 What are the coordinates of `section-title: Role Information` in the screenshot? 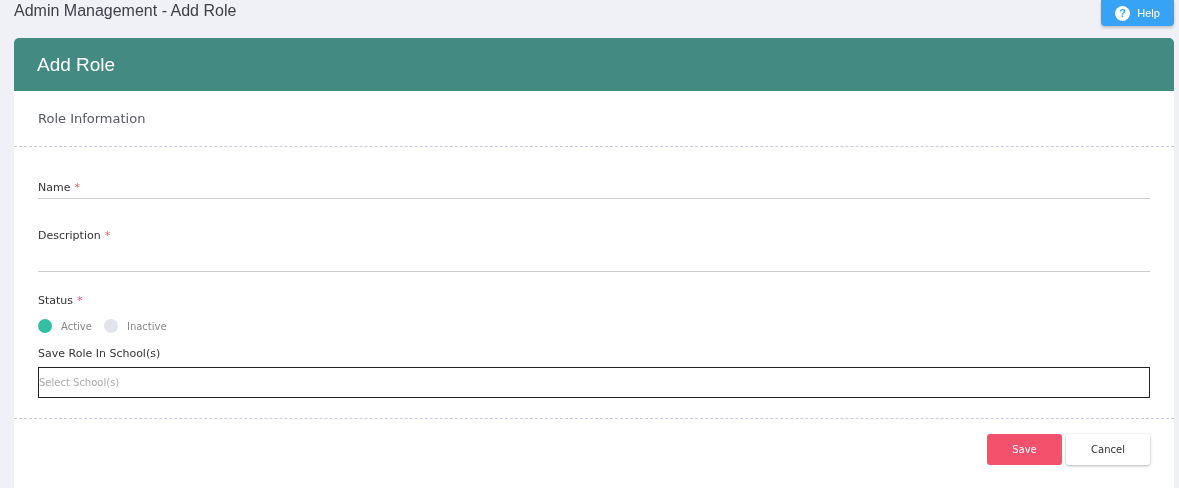 It's located at (92, 118).